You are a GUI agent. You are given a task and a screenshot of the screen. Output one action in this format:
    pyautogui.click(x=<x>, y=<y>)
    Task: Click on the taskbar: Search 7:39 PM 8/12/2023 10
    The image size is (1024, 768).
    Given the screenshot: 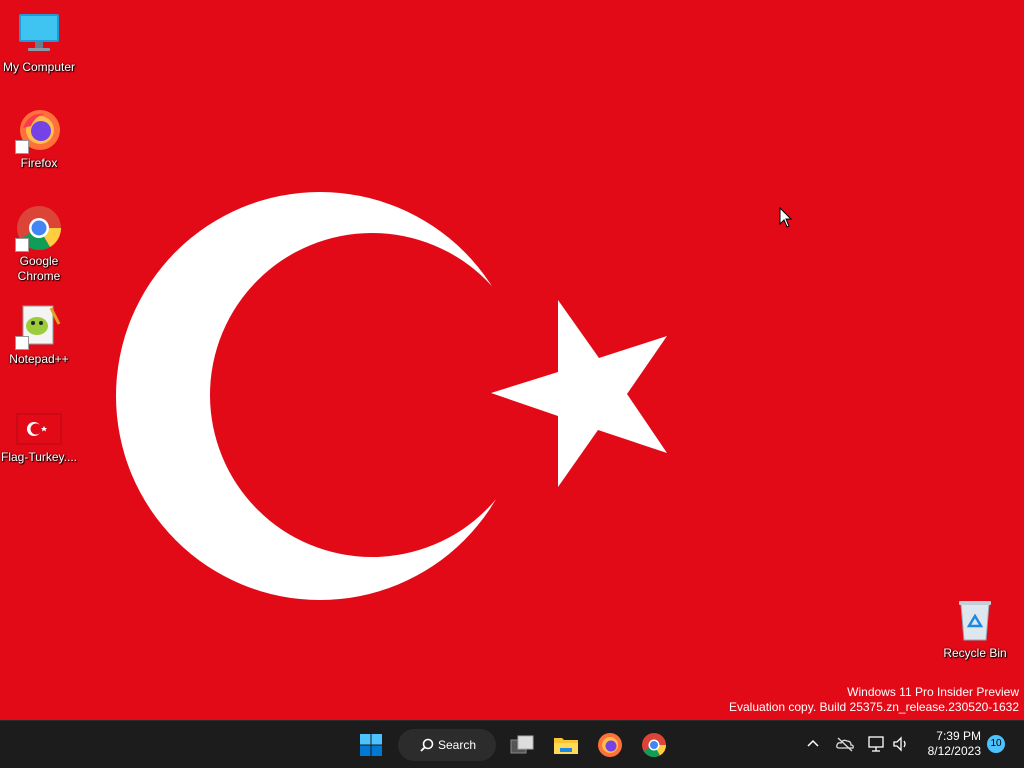 What is the action you would take?
    pyautogui.click(x=512, y=744)
    